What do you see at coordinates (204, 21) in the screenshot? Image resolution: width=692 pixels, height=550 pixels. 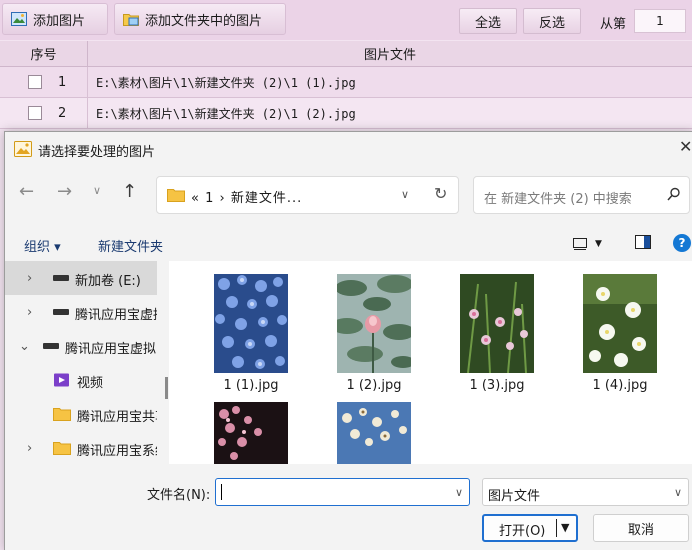 I see `add-folder-images-label: 添加文件夹中的图片` at bounding box center [204, 21].